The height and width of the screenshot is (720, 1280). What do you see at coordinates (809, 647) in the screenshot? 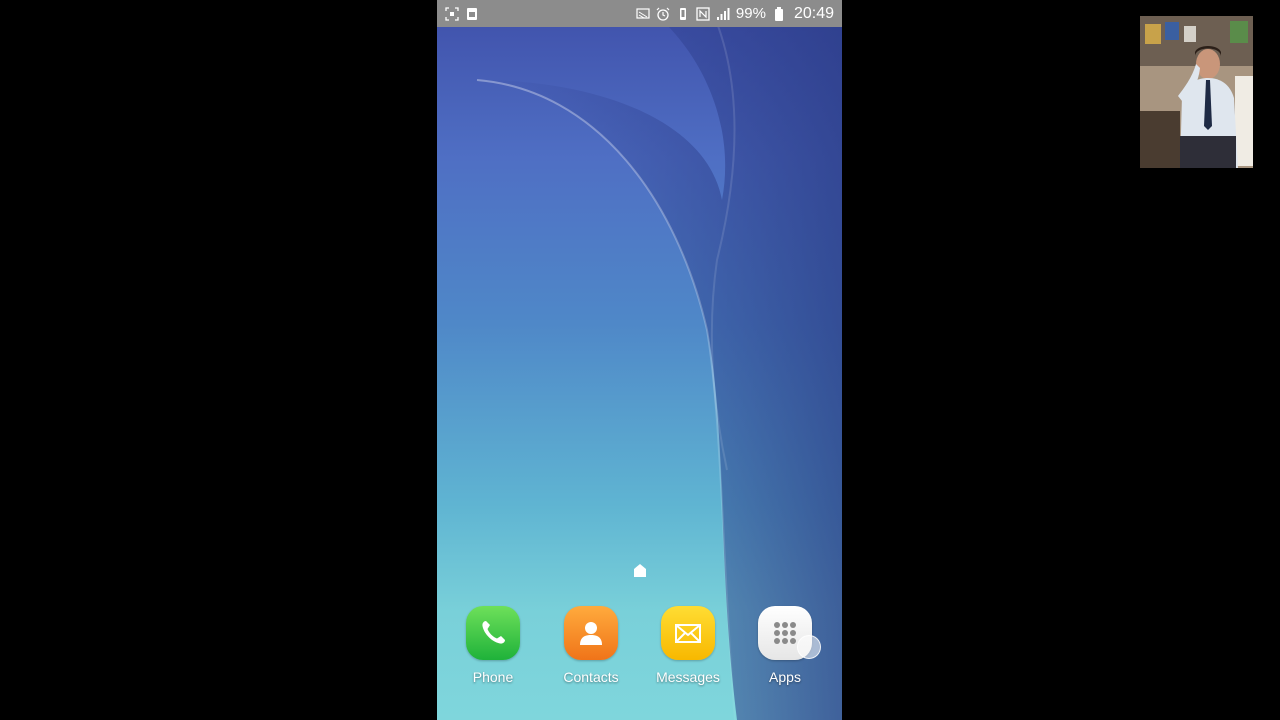
I see `touch-indicator` at bounding box center [809, 647].